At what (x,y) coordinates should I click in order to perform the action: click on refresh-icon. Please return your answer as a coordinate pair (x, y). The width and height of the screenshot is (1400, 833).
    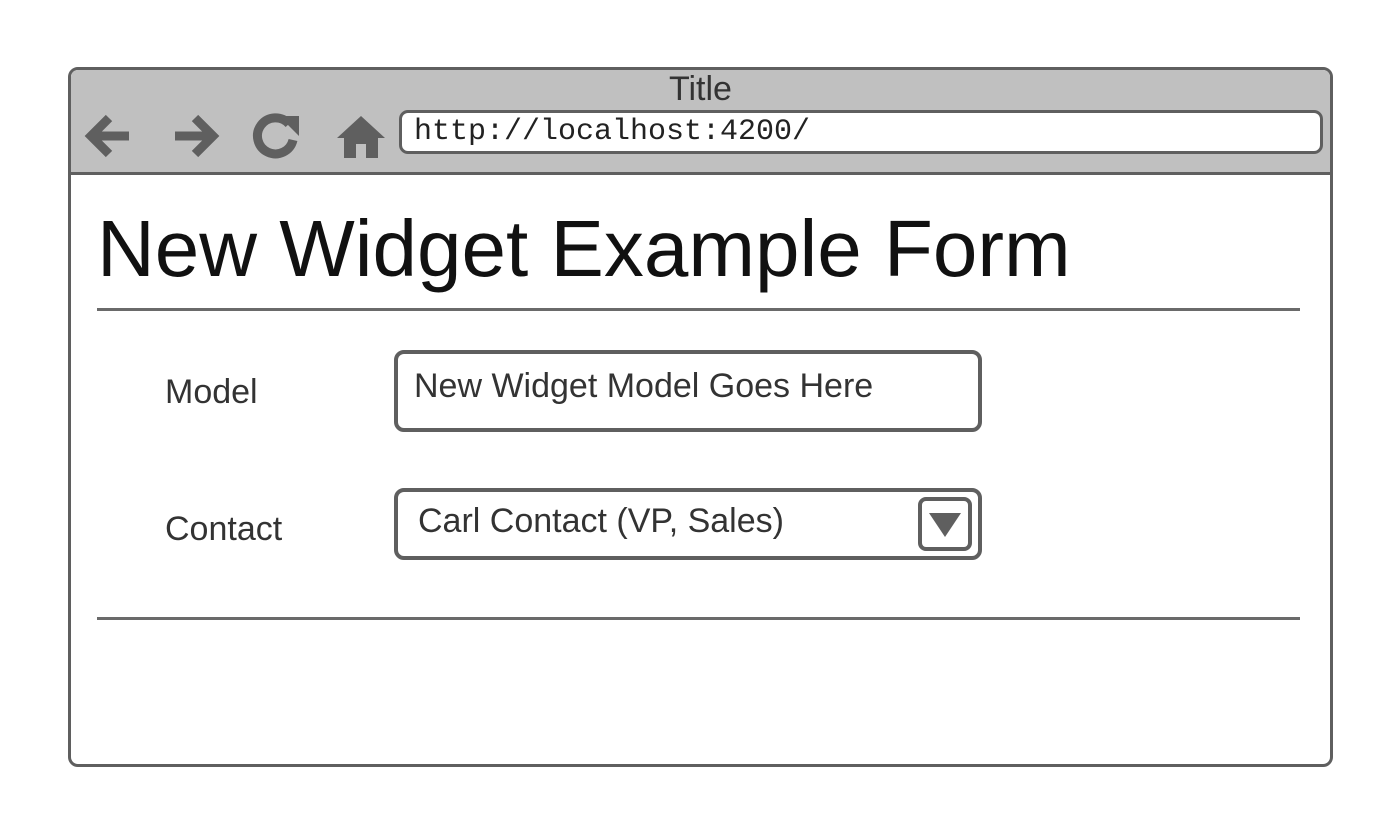
    Looking at the image, I should click on (275, 136).